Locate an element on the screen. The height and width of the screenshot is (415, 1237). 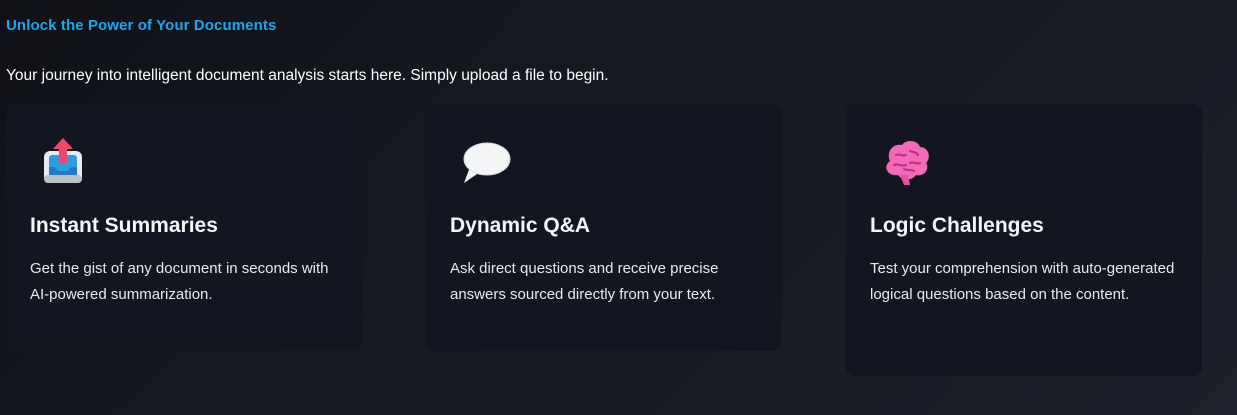
feature-title: Instant Summaries is located at coordinates (124, 225).